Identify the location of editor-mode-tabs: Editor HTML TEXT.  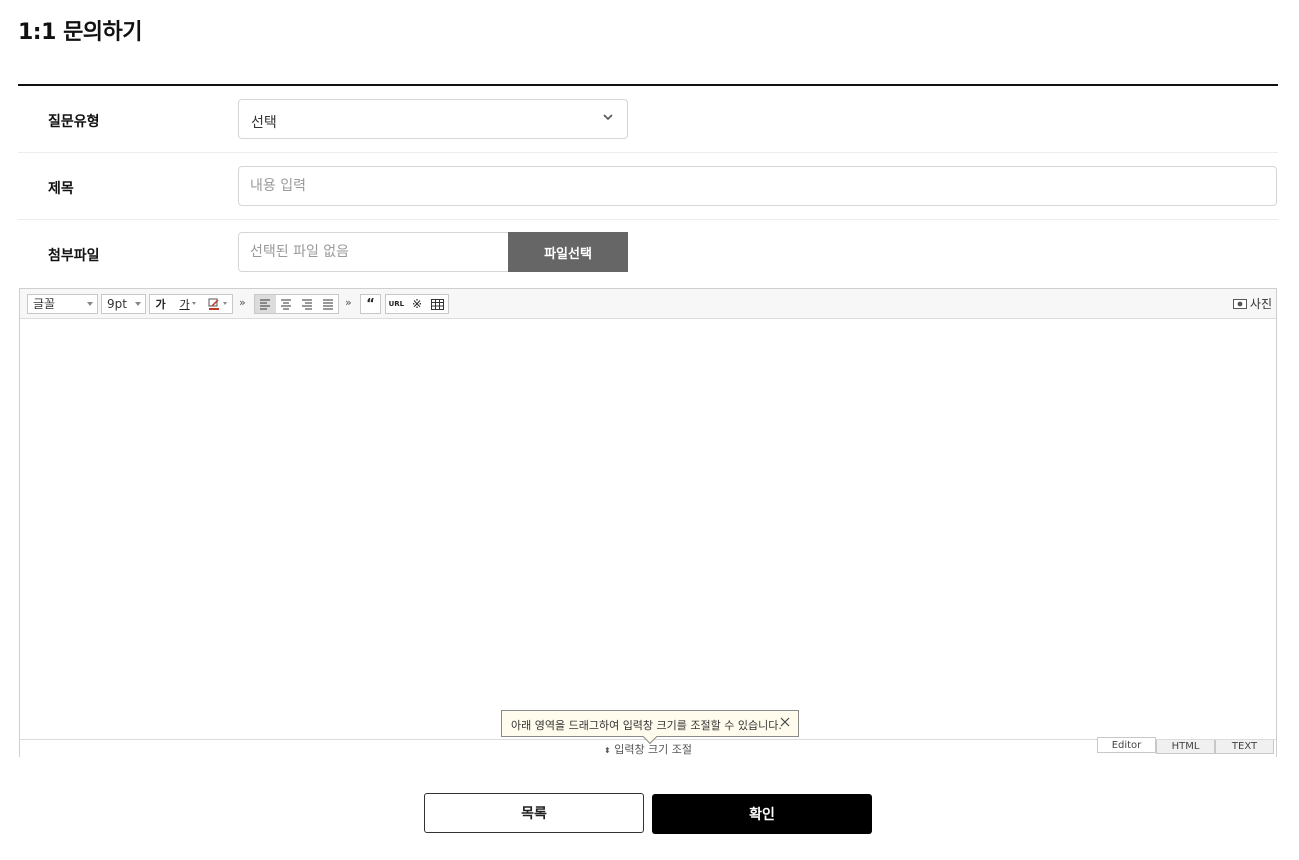
(1185, 745).